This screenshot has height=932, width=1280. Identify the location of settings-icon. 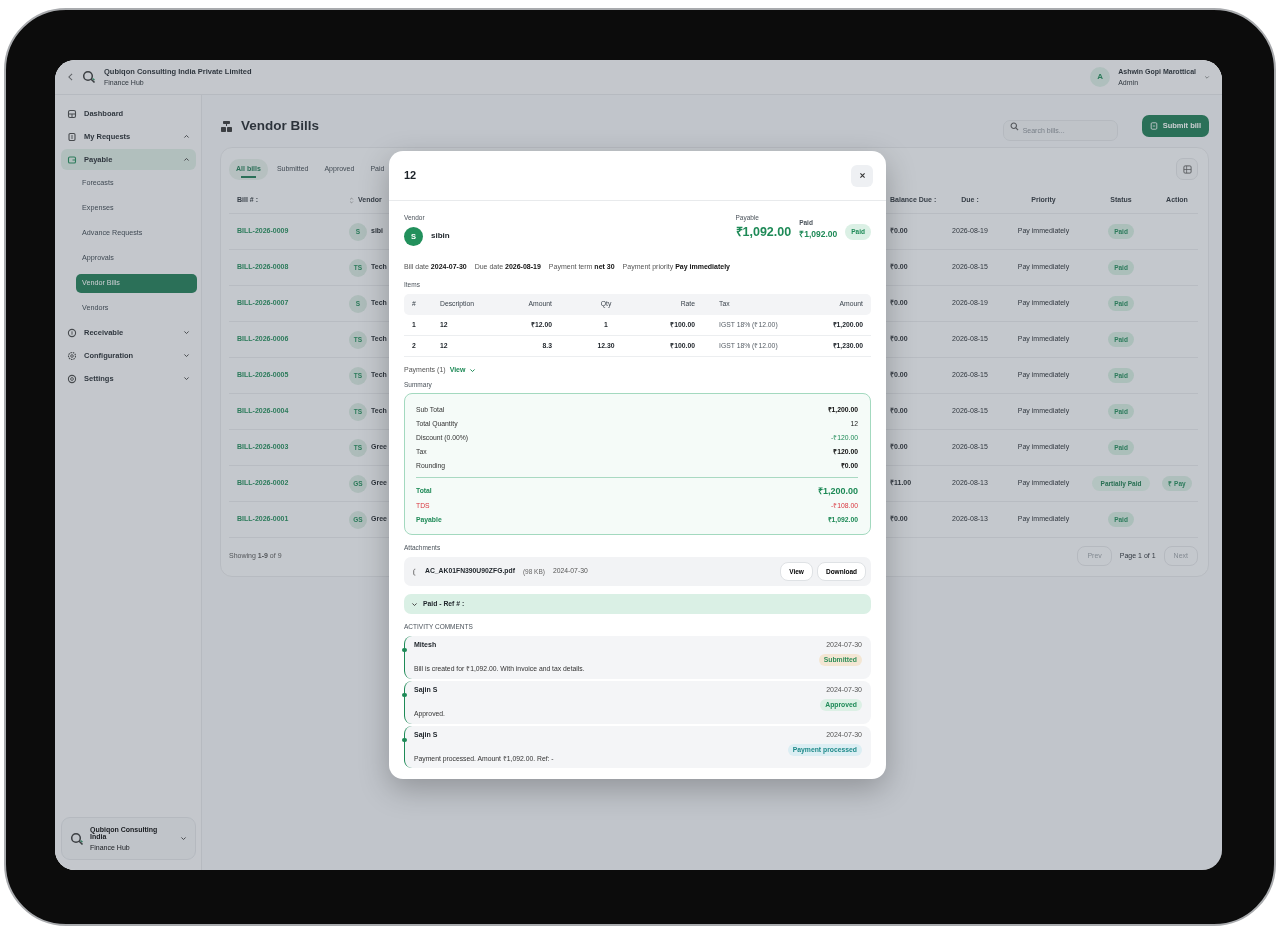
(72, 378).